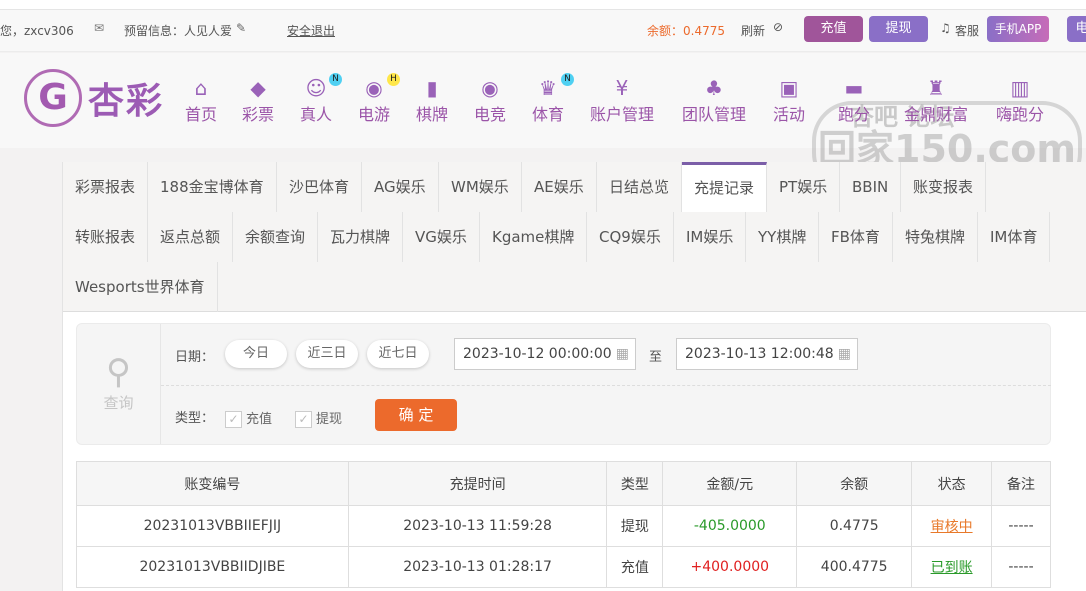  Describe the element at coordinates (553, 99) in the screenshot. I see `nav-item-6: ♛ N 体育` at that location.